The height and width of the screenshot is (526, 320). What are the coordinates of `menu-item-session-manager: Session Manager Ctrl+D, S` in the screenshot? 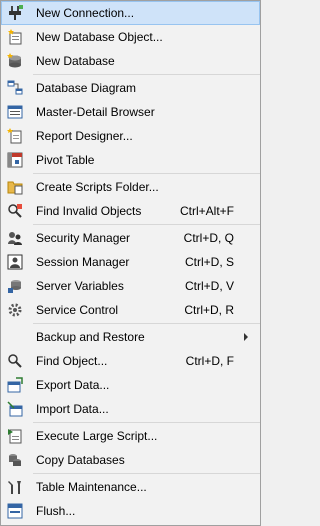 It's located at (130, 262).